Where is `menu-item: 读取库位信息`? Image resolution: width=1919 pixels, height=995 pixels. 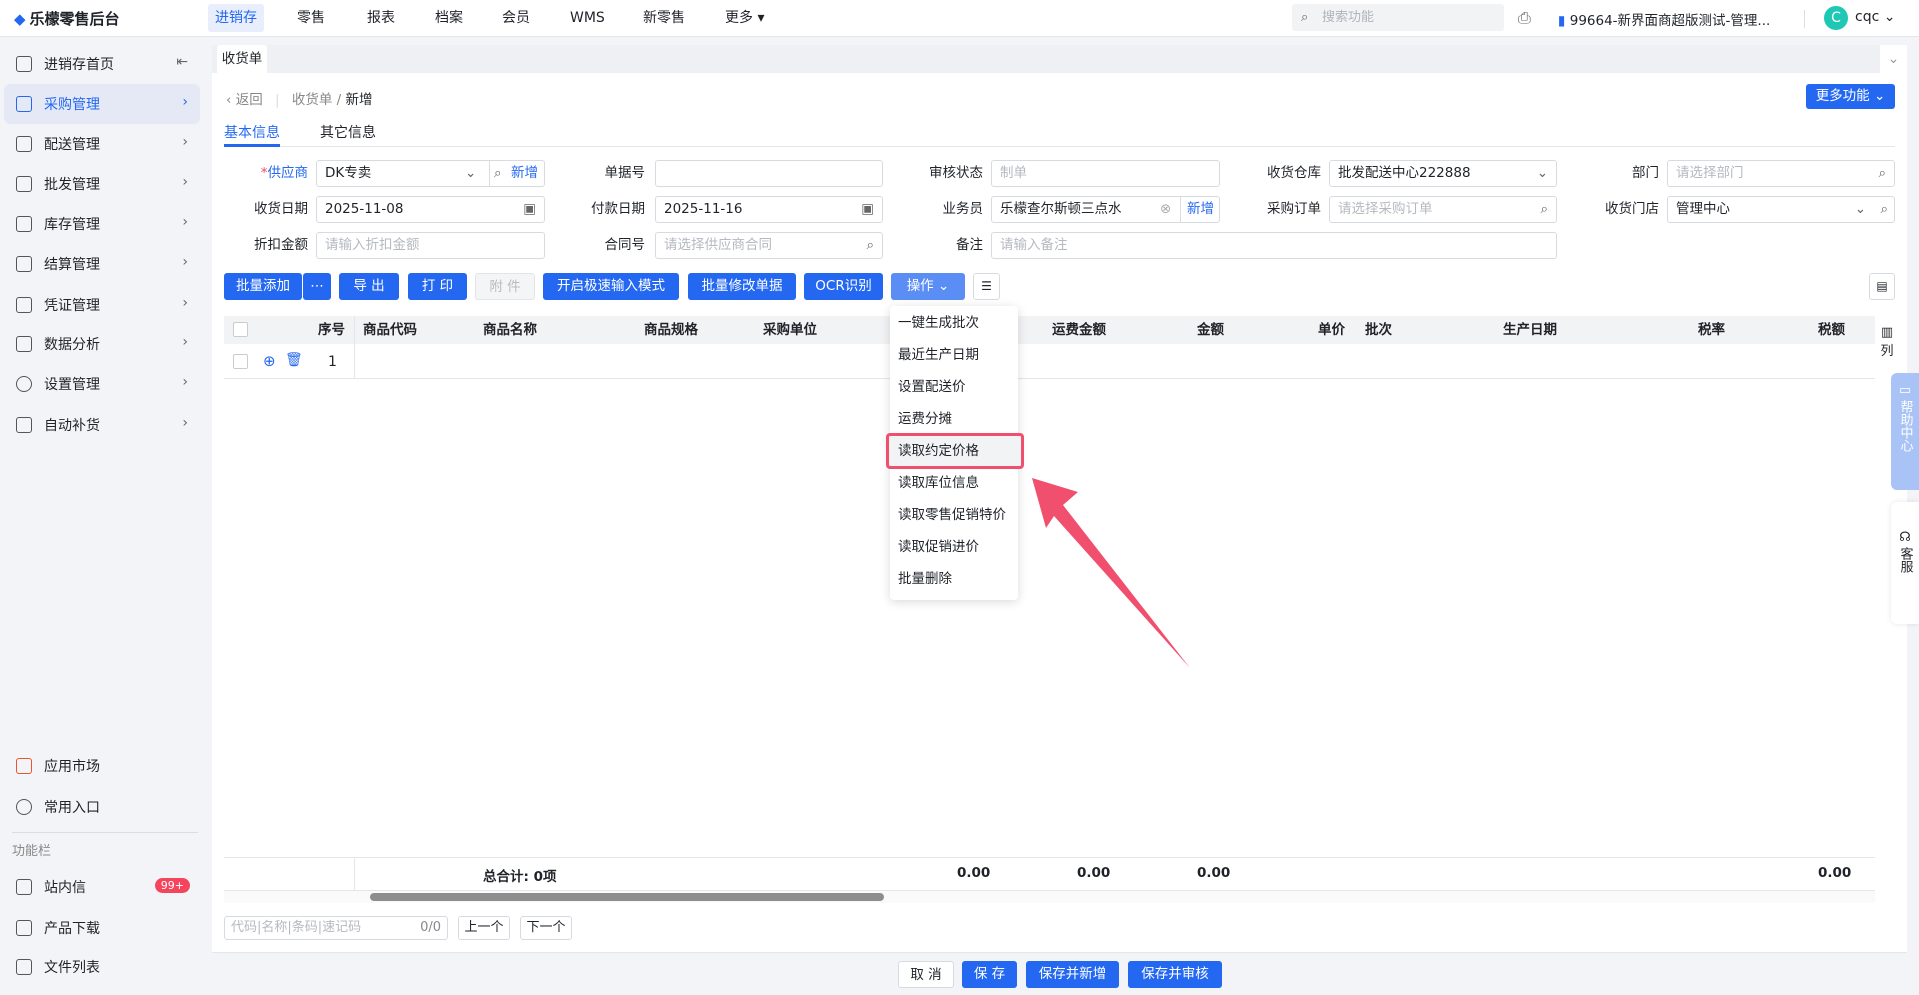 menu-item: 读取库位信息 is located at coordinates (938, 483).